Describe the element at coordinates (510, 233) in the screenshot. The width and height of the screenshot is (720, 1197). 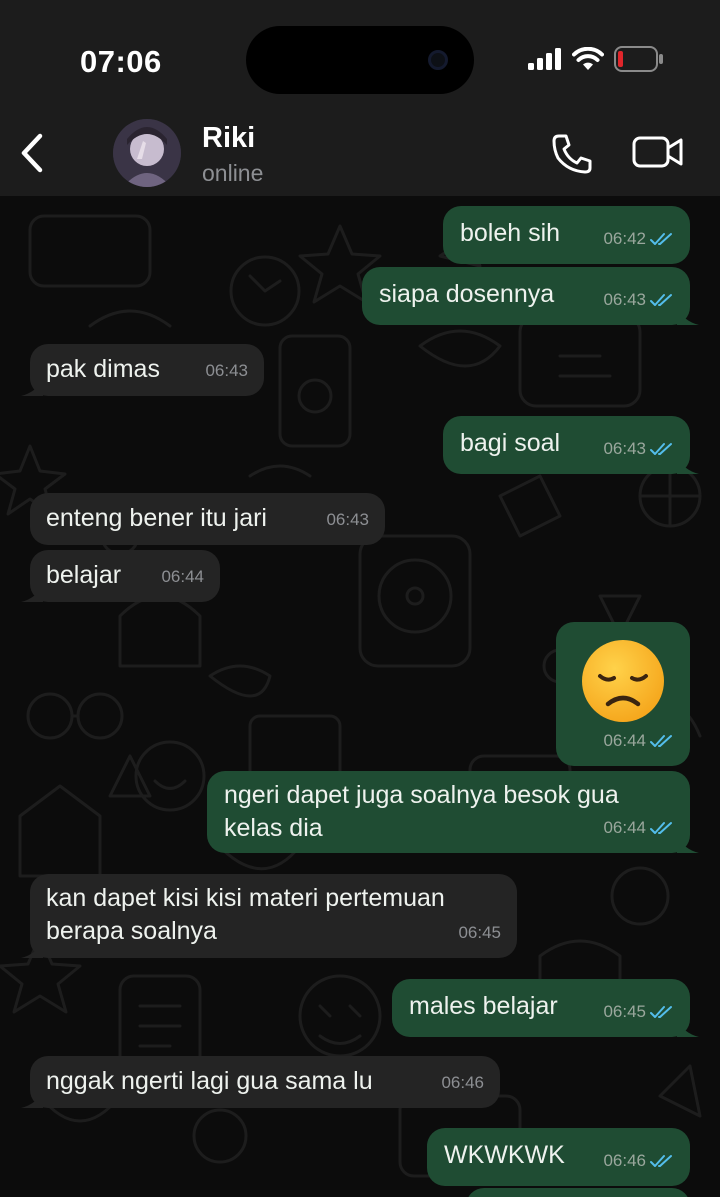
I see `message-text: boleh sih` at that location.